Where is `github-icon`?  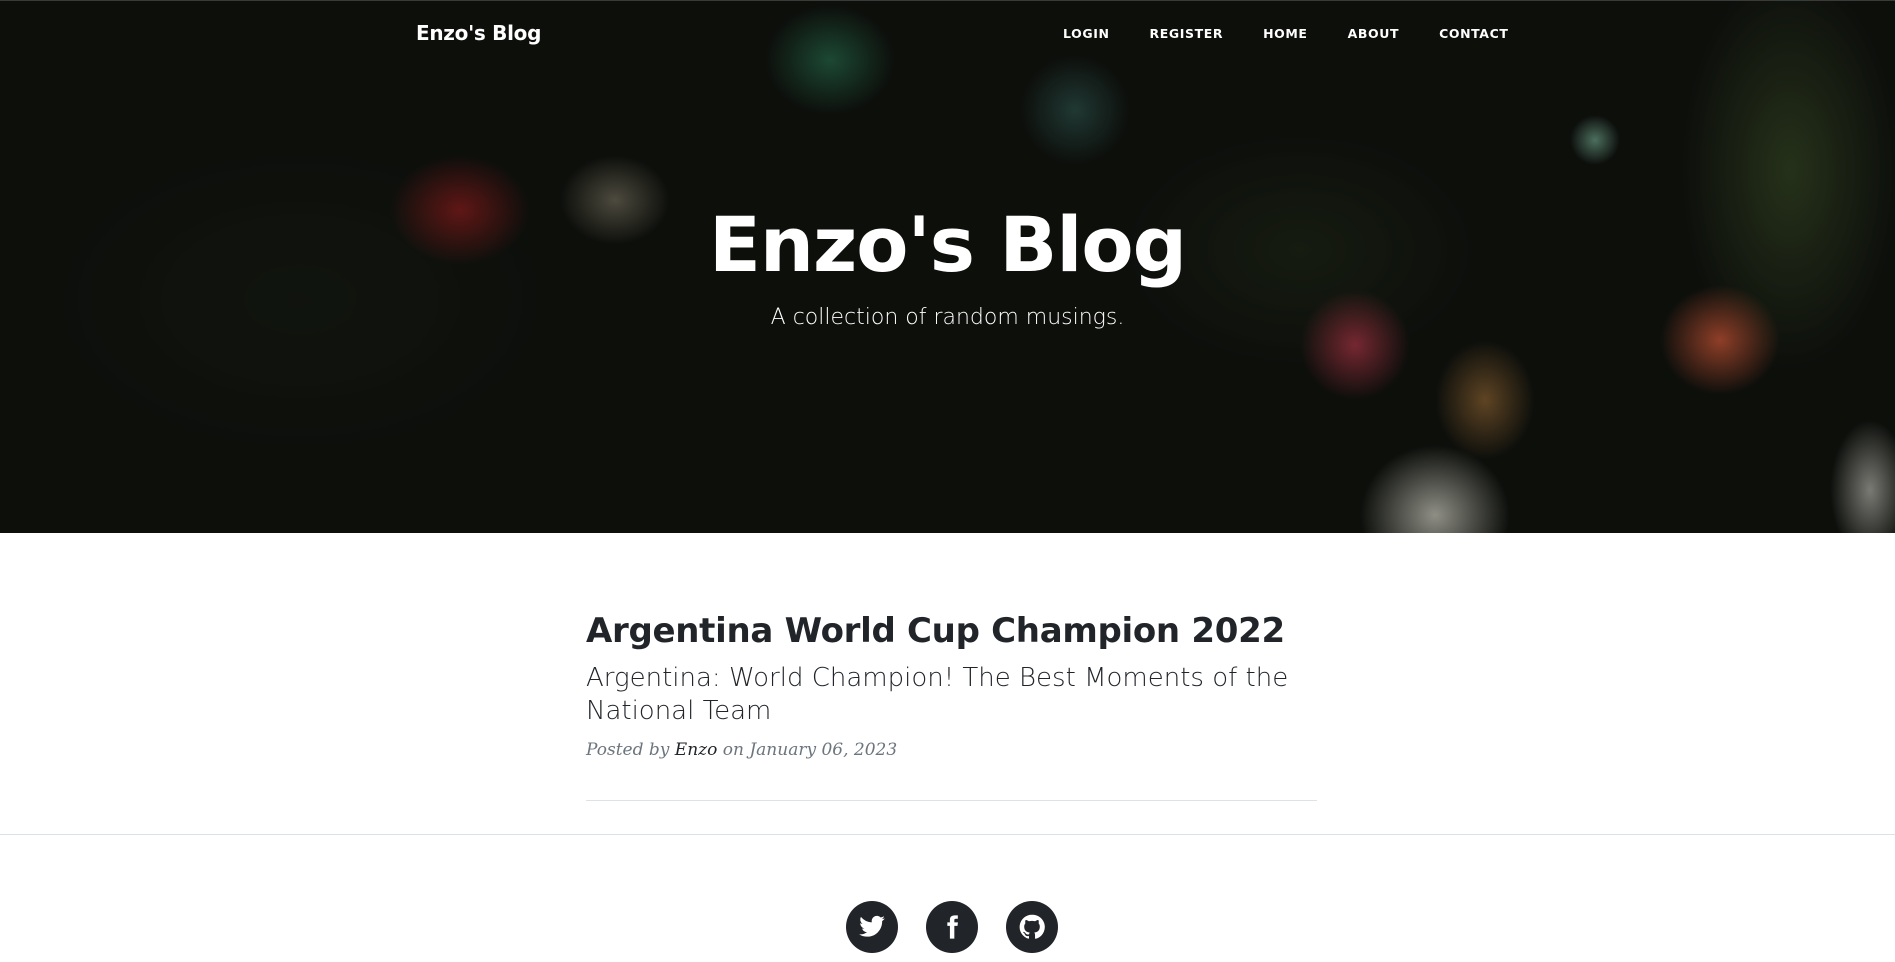 github-icon is located at coordinates (1032, 926).